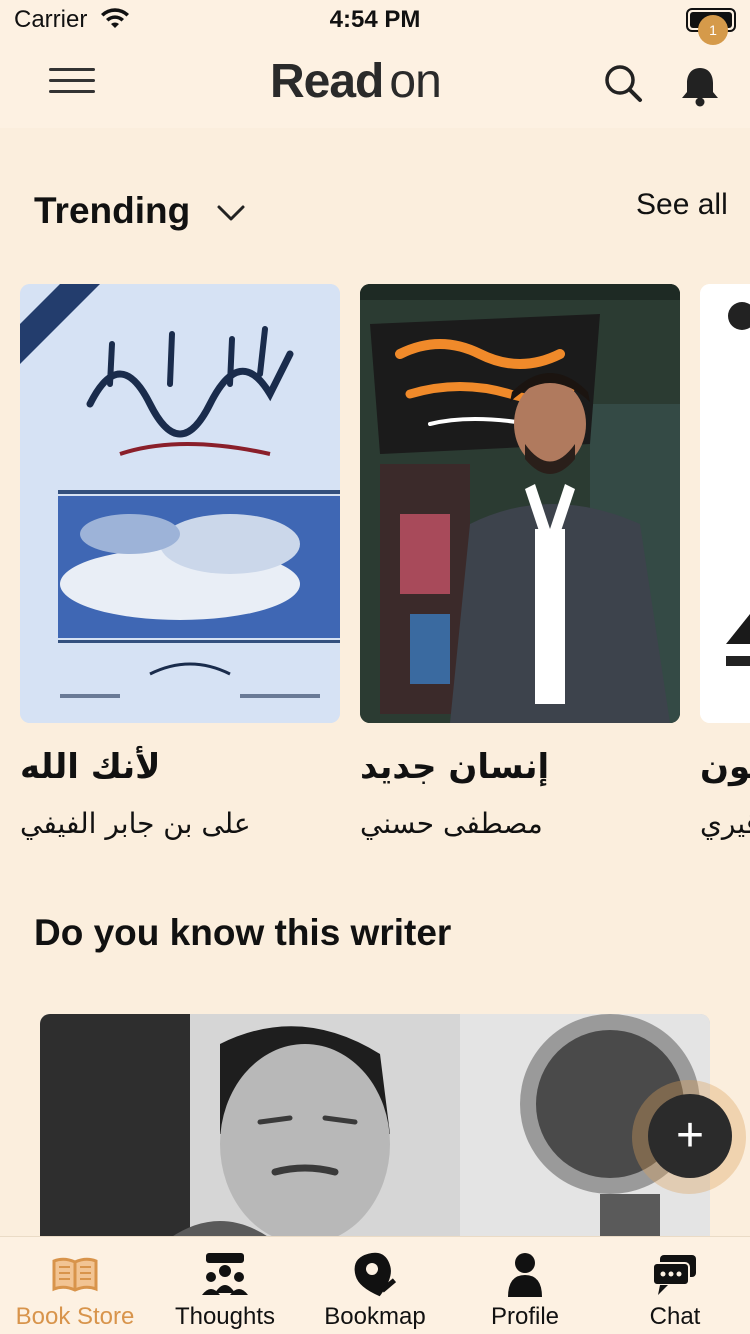  I want to click on writer-section-title: Do you know this writer, so click(243, 932).